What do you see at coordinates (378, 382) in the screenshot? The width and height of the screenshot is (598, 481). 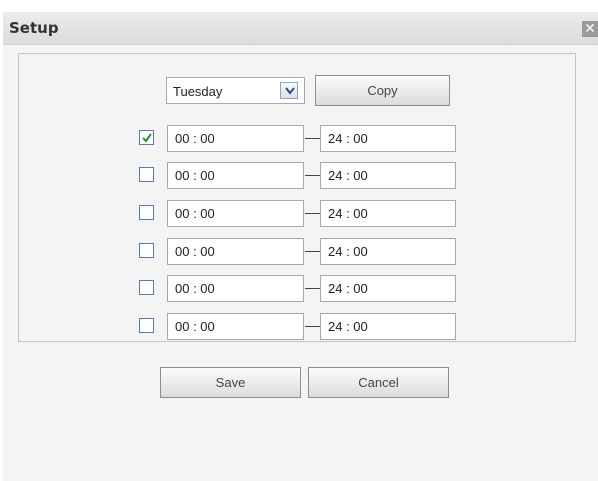 I see `cancel-button: Cancel` at bounding box center [378, 382].